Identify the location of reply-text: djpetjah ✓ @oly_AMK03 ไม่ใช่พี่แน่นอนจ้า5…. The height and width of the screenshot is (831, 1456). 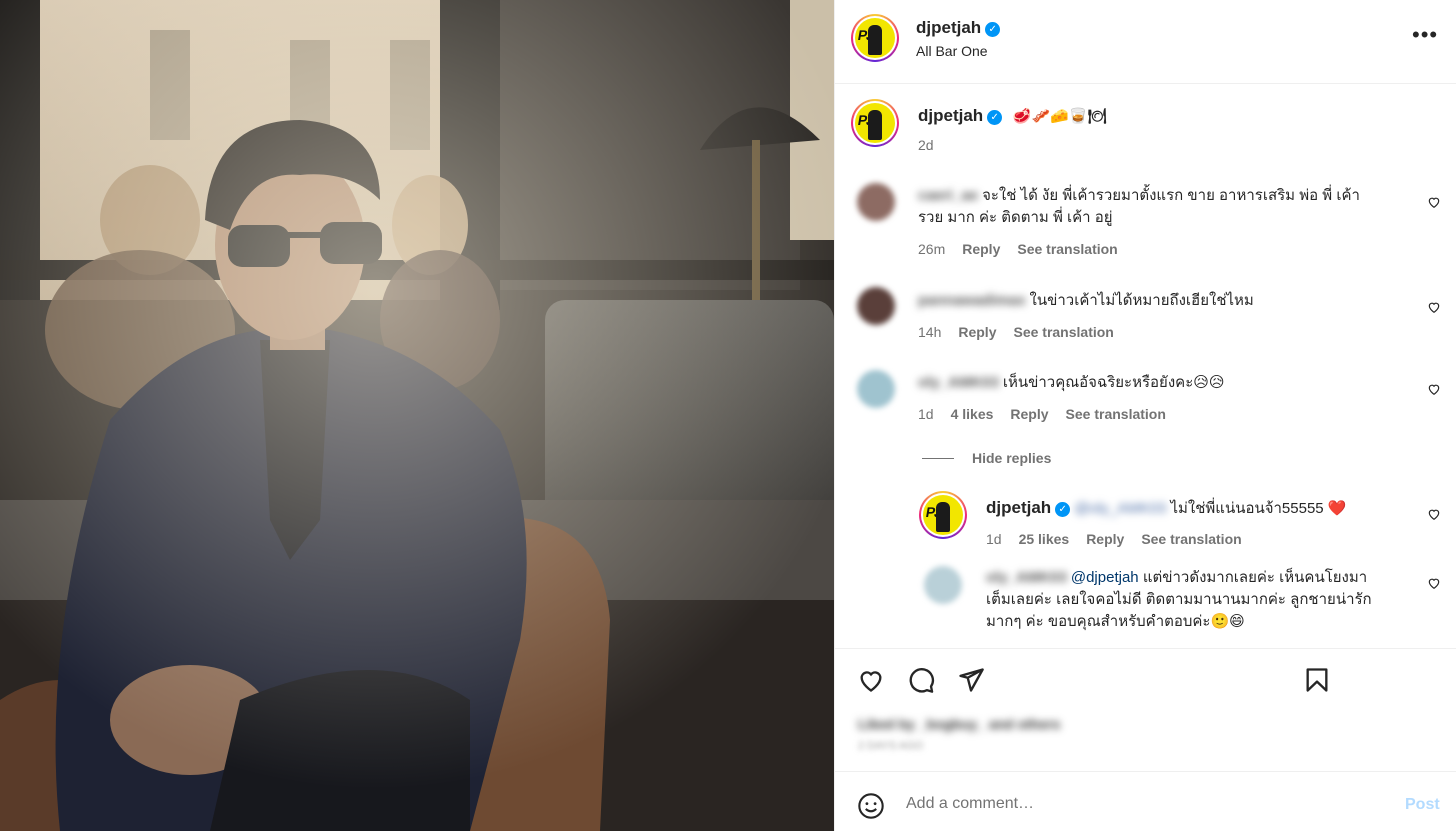
(1196, 508).